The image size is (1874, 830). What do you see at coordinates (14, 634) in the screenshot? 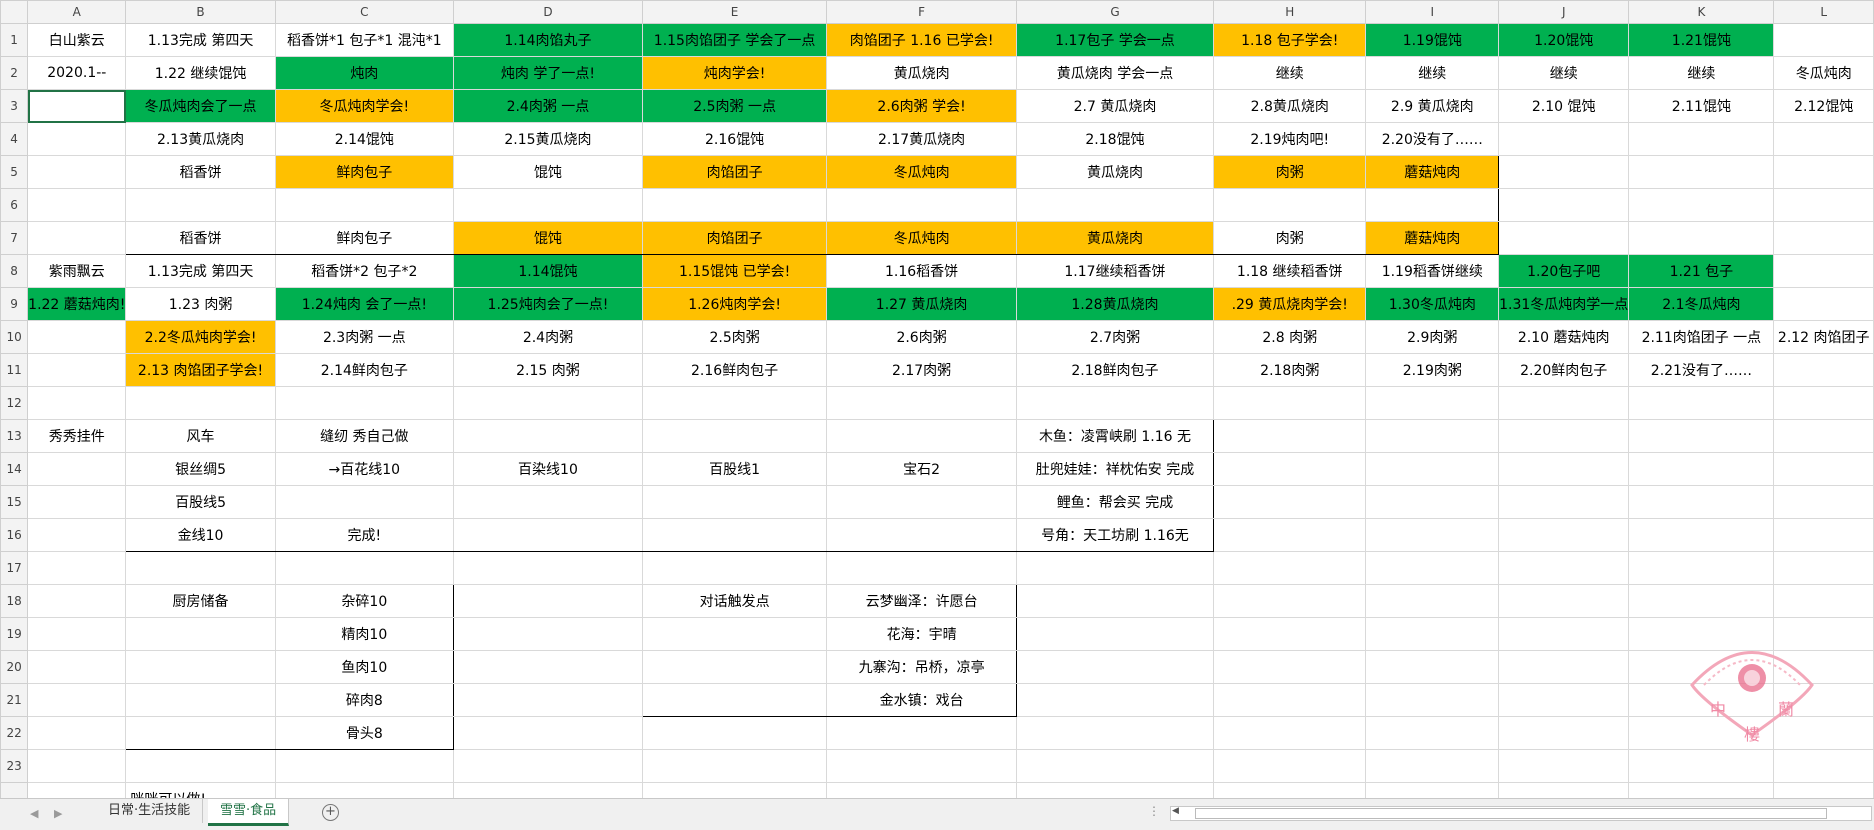
I see `row-header: 19` at bounding box center [14, 634].